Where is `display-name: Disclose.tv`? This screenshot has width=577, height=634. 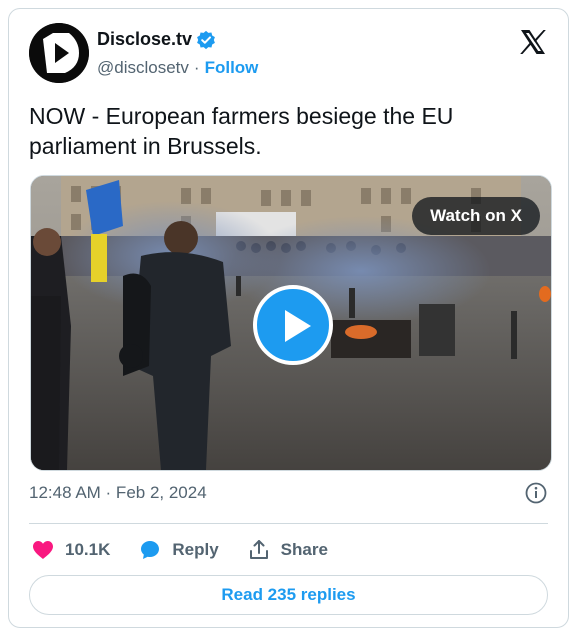 display-name: Disclose.tv is located at coordinates (144, 39).